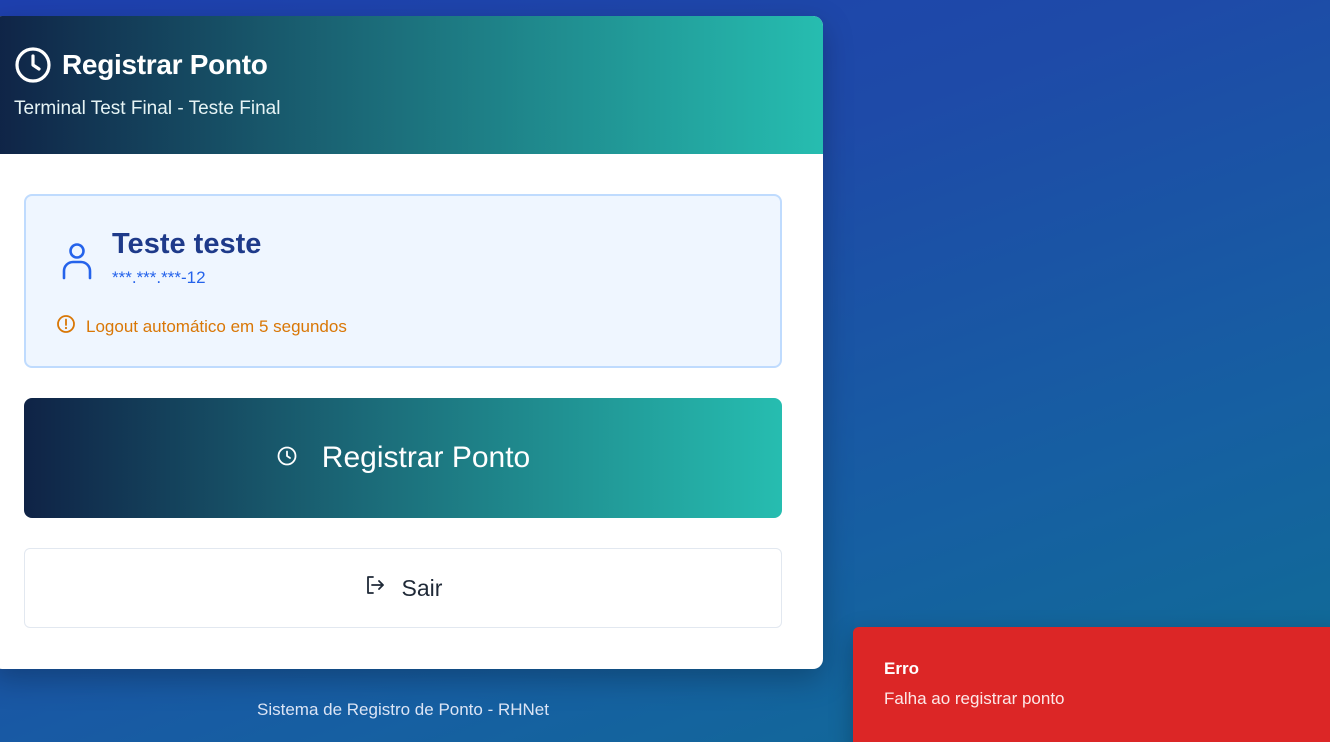 The width and height of the screenshot is (1330, 742). What do you see at coordinates (66, 326) in the screenshot?
I see `alert-circle-icon` at bounding box center [66, 326].